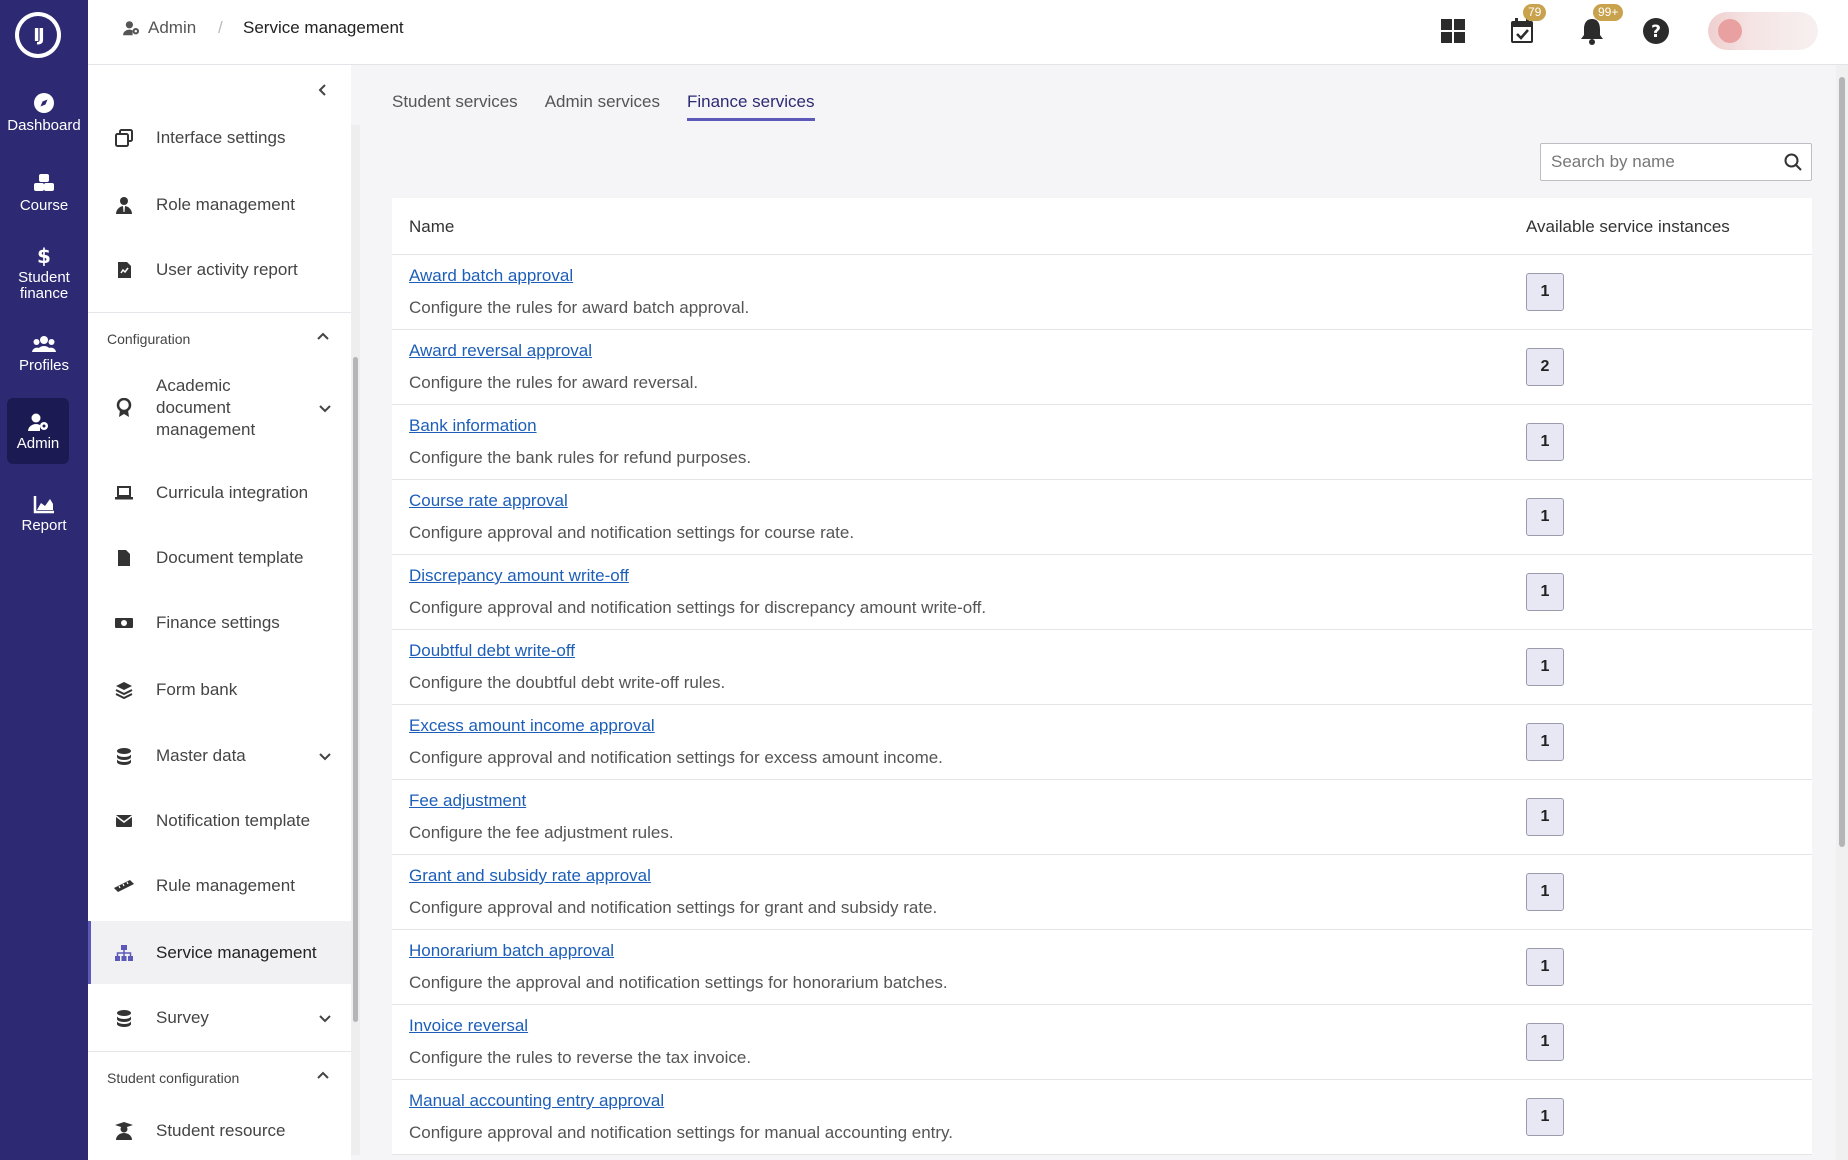  What do you see at coordinates (500, 351) in the screenshot?
I see `service-name-link: Award reversal approval` at bounding box center [500, 351].